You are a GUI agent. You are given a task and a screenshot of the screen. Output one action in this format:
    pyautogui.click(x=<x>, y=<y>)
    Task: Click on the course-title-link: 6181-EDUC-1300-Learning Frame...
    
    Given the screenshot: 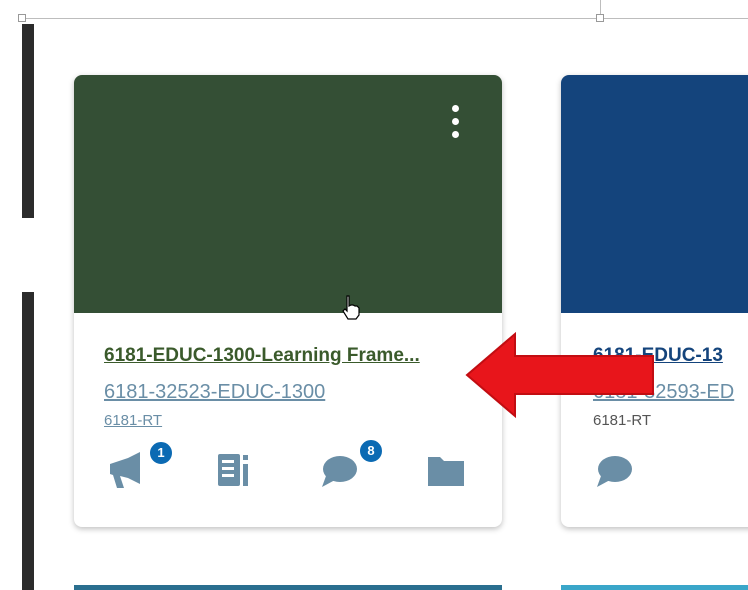 What is the action you would take?
    pyautogui.click(x=289, y=356)
    